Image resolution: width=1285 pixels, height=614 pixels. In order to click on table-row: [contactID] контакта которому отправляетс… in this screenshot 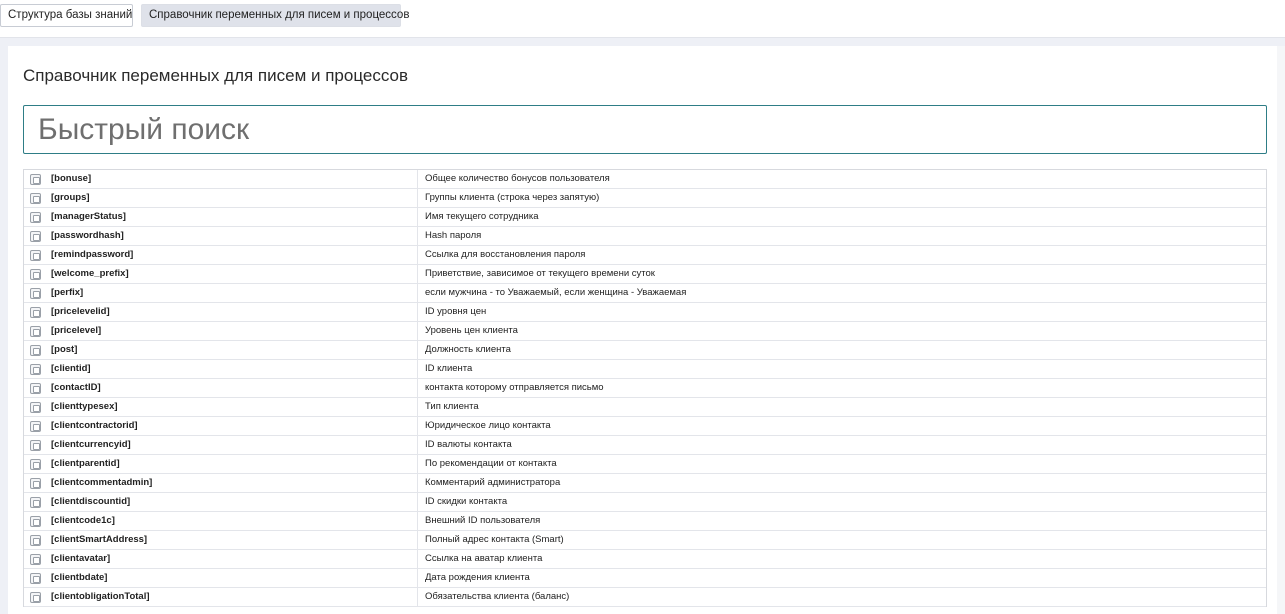, I will do `click(645, 388)`.